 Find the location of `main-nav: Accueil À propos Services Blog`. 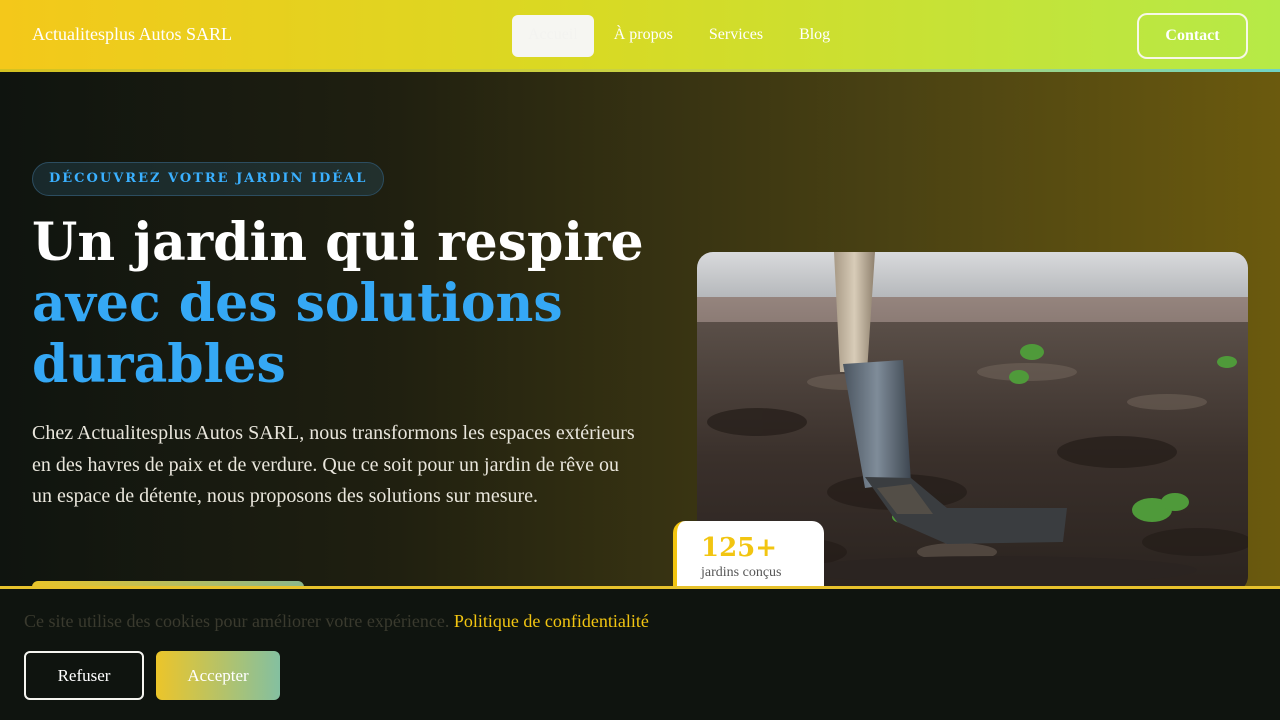

main-nav: Accueil À propos Services Blog is located at coordinates (681, 36).